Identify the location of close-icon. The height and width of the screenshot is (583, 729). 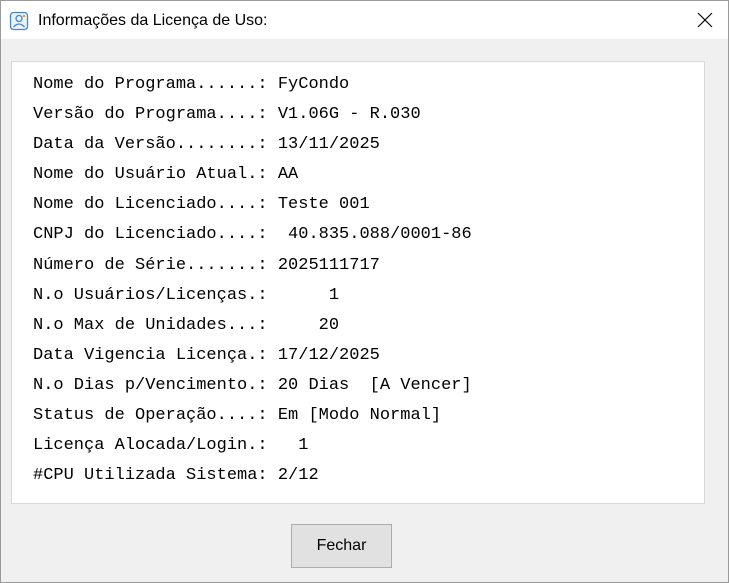
(705, 20).